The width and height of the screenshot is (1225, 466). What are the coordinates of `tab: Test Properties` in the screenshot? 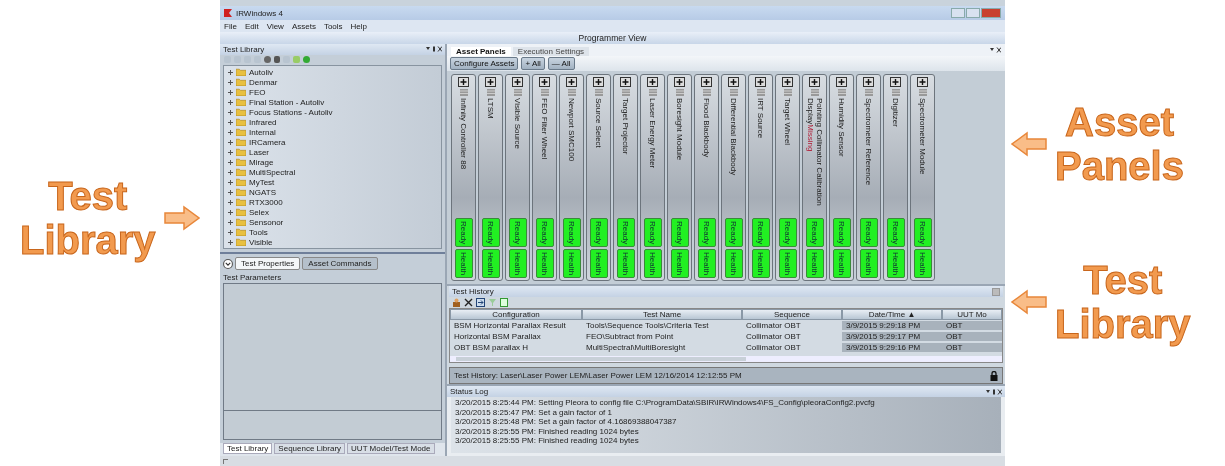 It's located at (268, 263).